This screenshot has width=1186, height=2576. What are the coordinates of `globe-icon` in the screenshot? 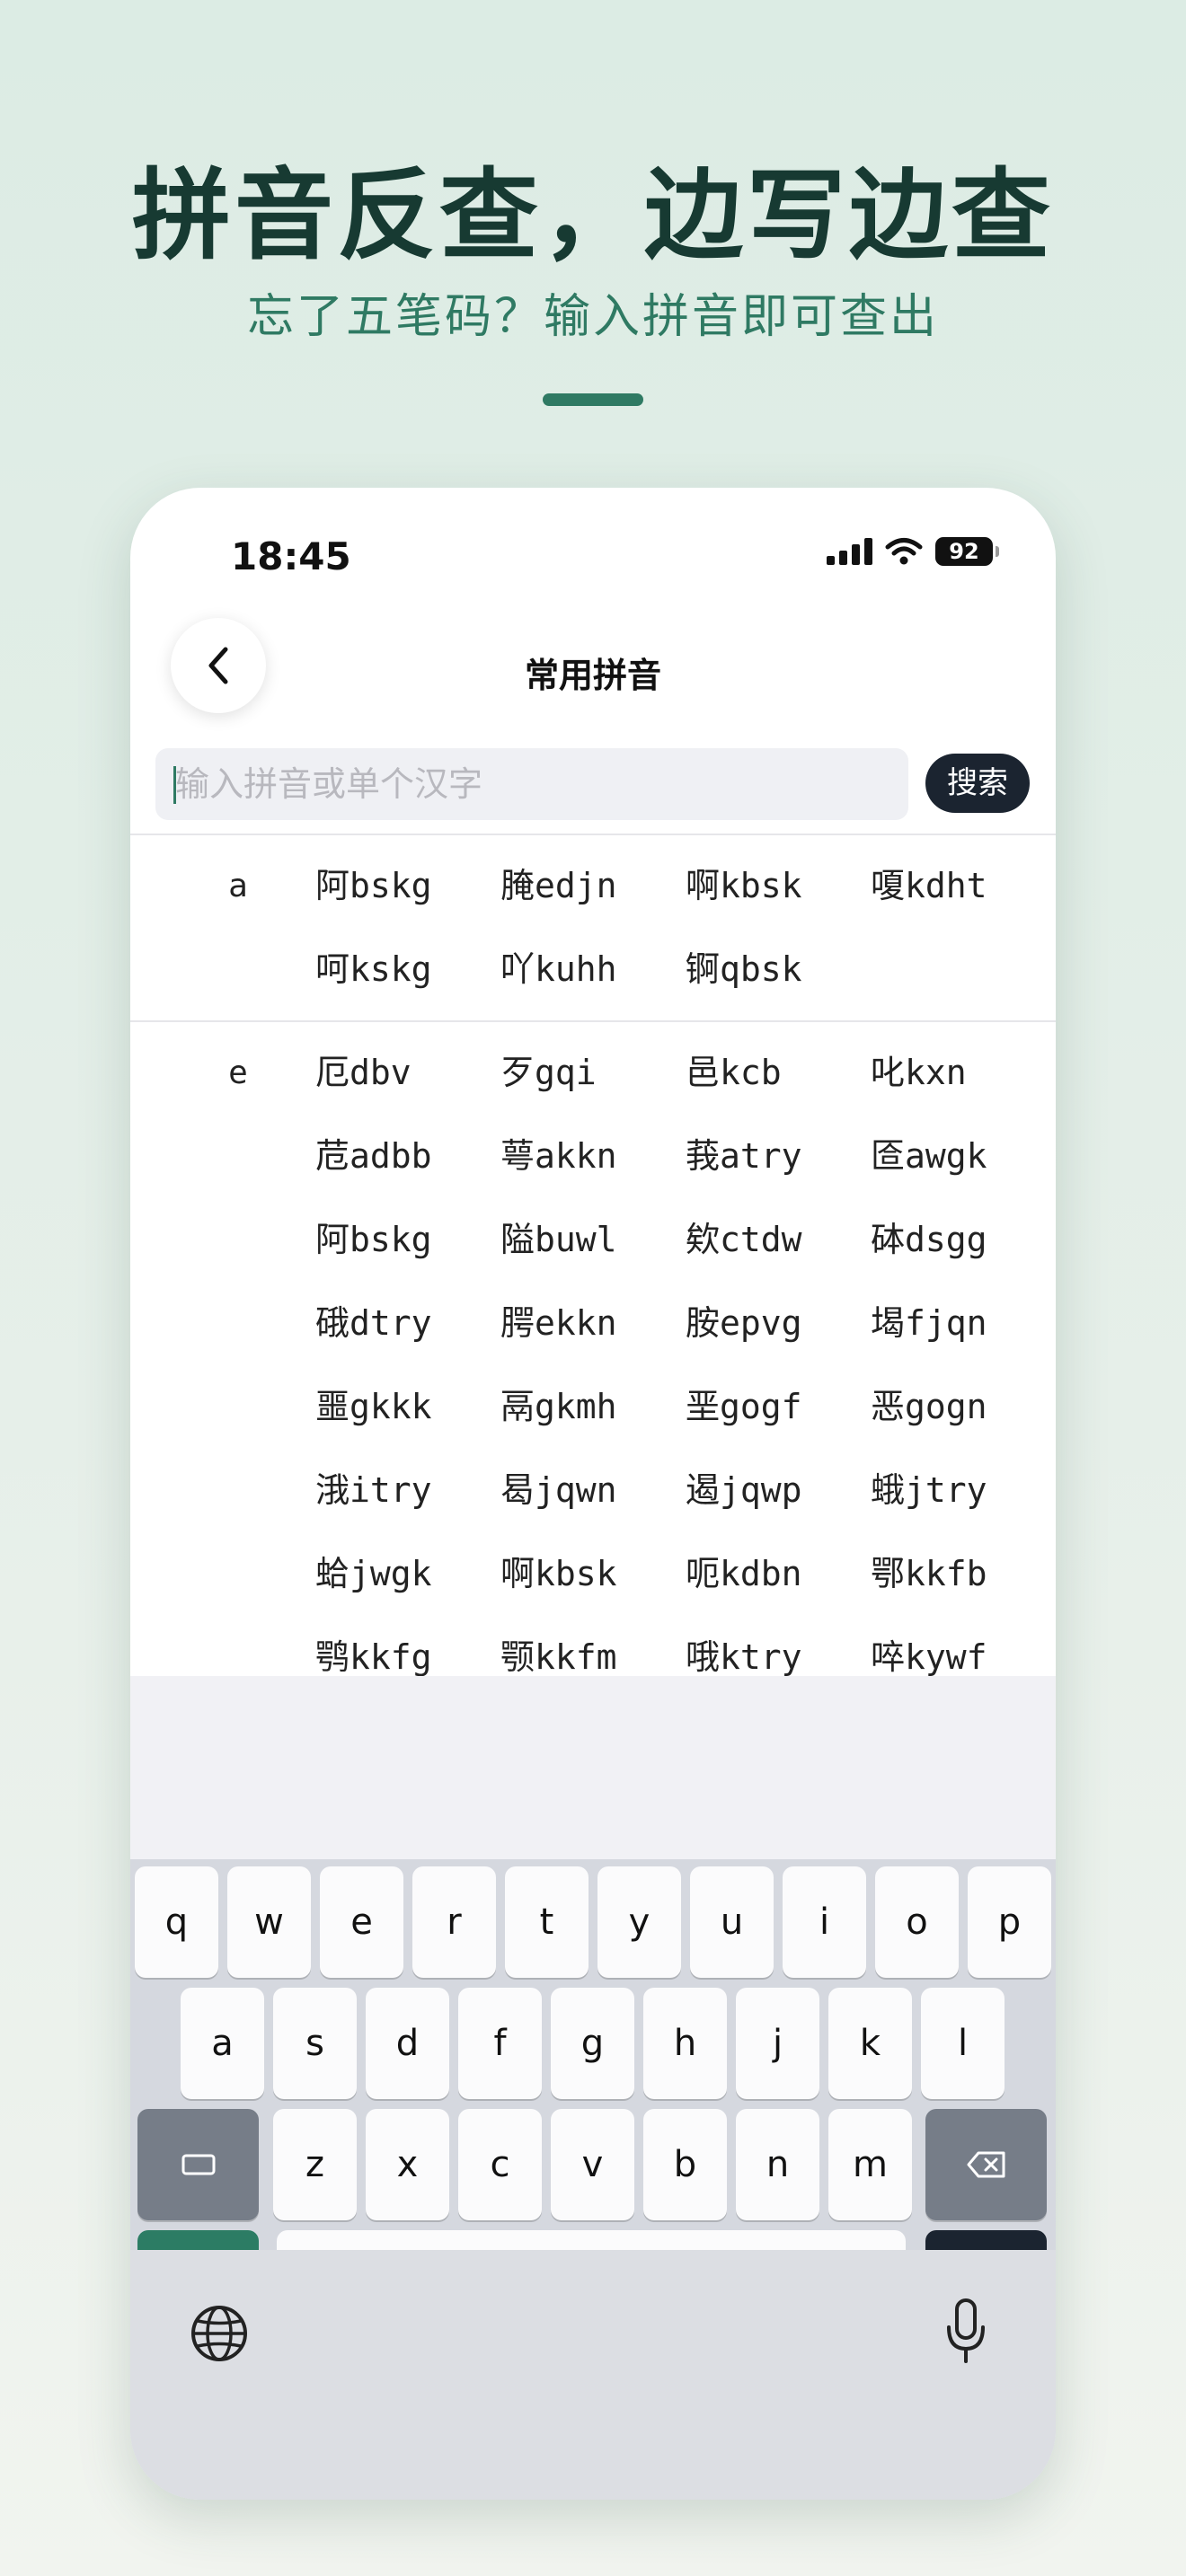 It's located at (219, 2333).